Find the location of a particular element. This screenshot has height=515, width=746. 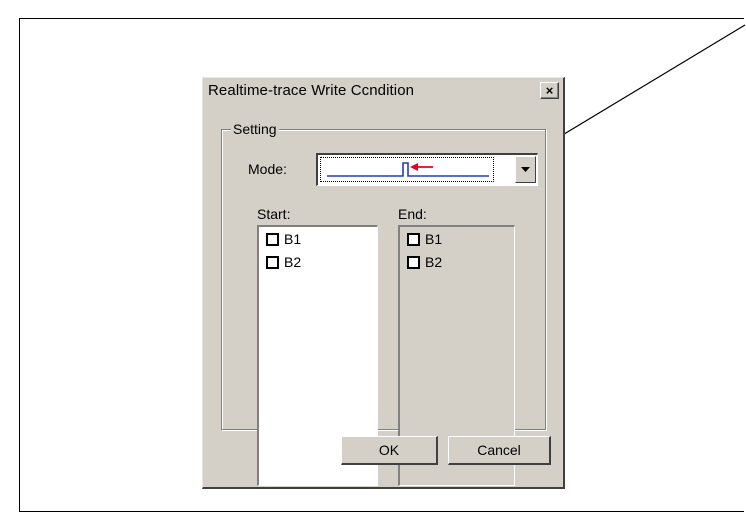

mode-label: Mode: is located at coordinates (267, 169).